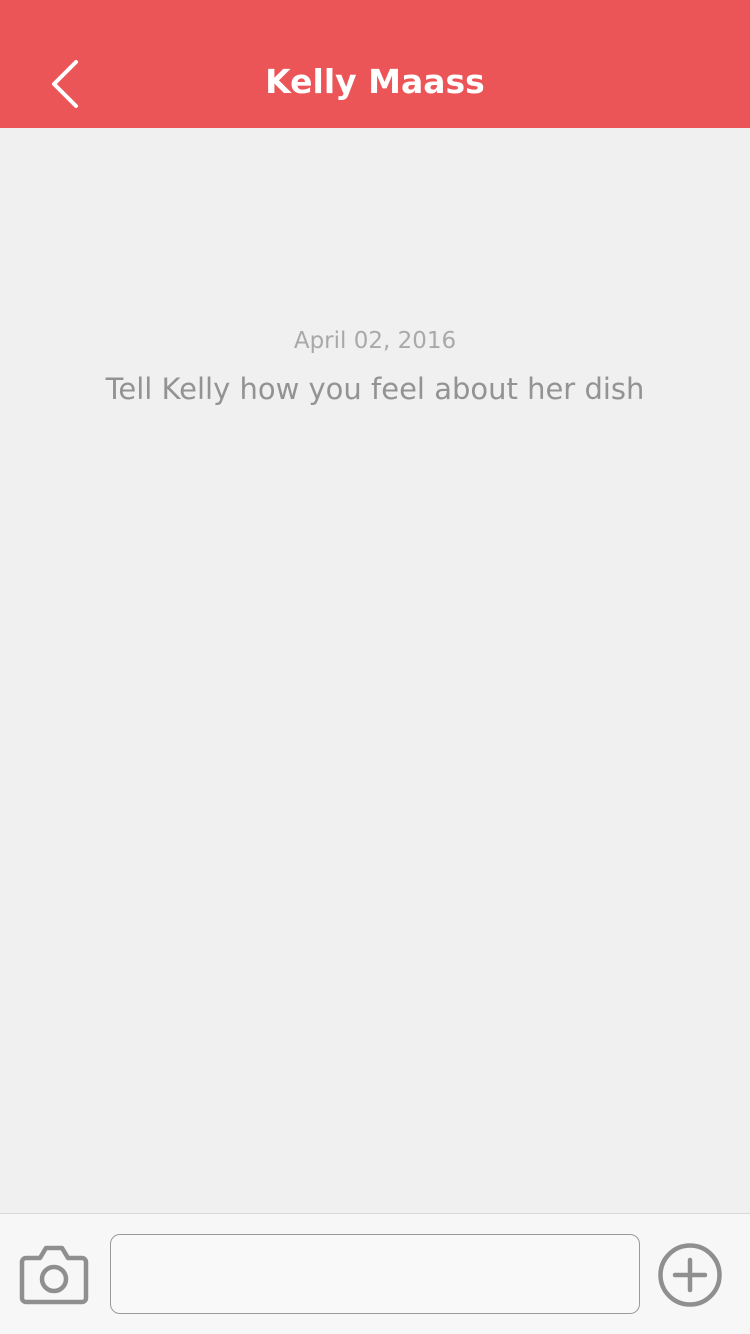 Image resolution: width=750 pixels, height=1334 pixels. I want to click on conversation-date: April 02, 2016, so click(375, 341).